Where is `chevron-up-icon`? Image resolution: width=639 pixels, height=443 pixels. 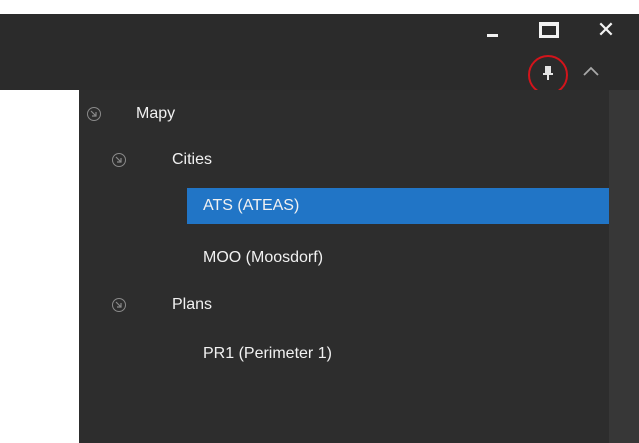
chevron-up-icon is located at coordinates (591, 73).